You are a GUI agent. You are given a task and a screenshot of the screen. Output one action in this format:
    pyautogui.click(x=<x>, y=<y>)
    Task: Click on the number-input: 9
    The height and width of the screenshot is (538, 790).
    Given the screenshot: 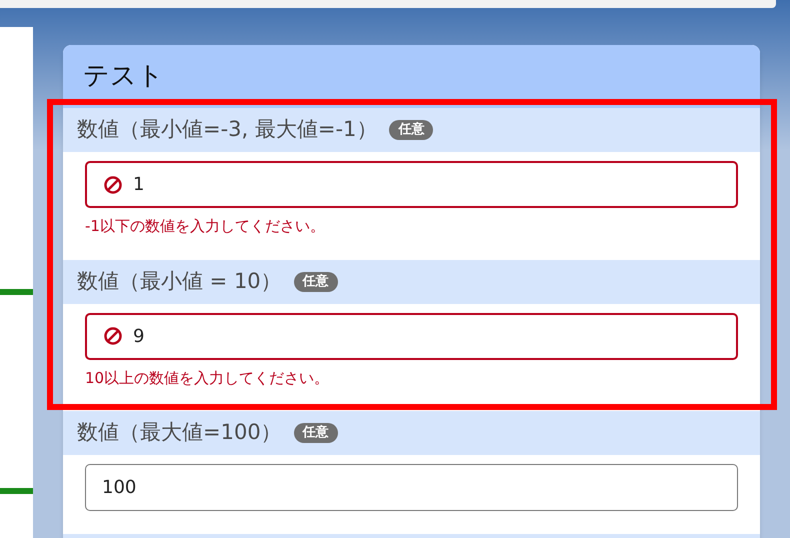 What is the action you would take?
    pyautogui.click(x=411, y=336)
    